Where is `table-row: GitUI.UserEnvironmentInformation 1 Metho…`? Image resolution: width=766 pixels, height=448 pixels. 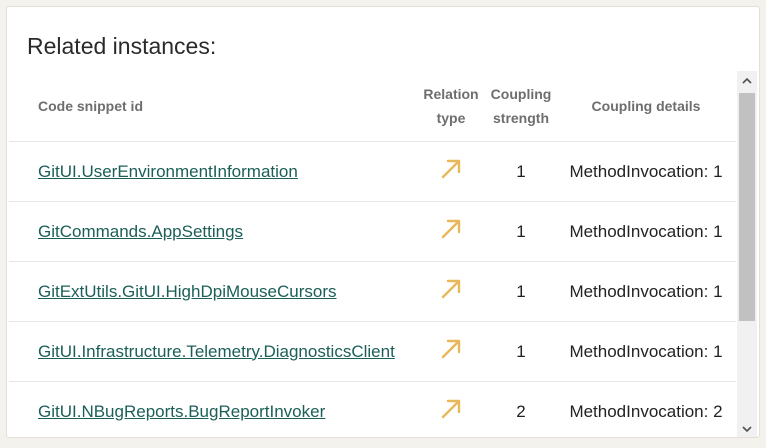 table-row: GitUI.UserEnvironmentInformation 1 Metho… is located at coordinates (372, 171).